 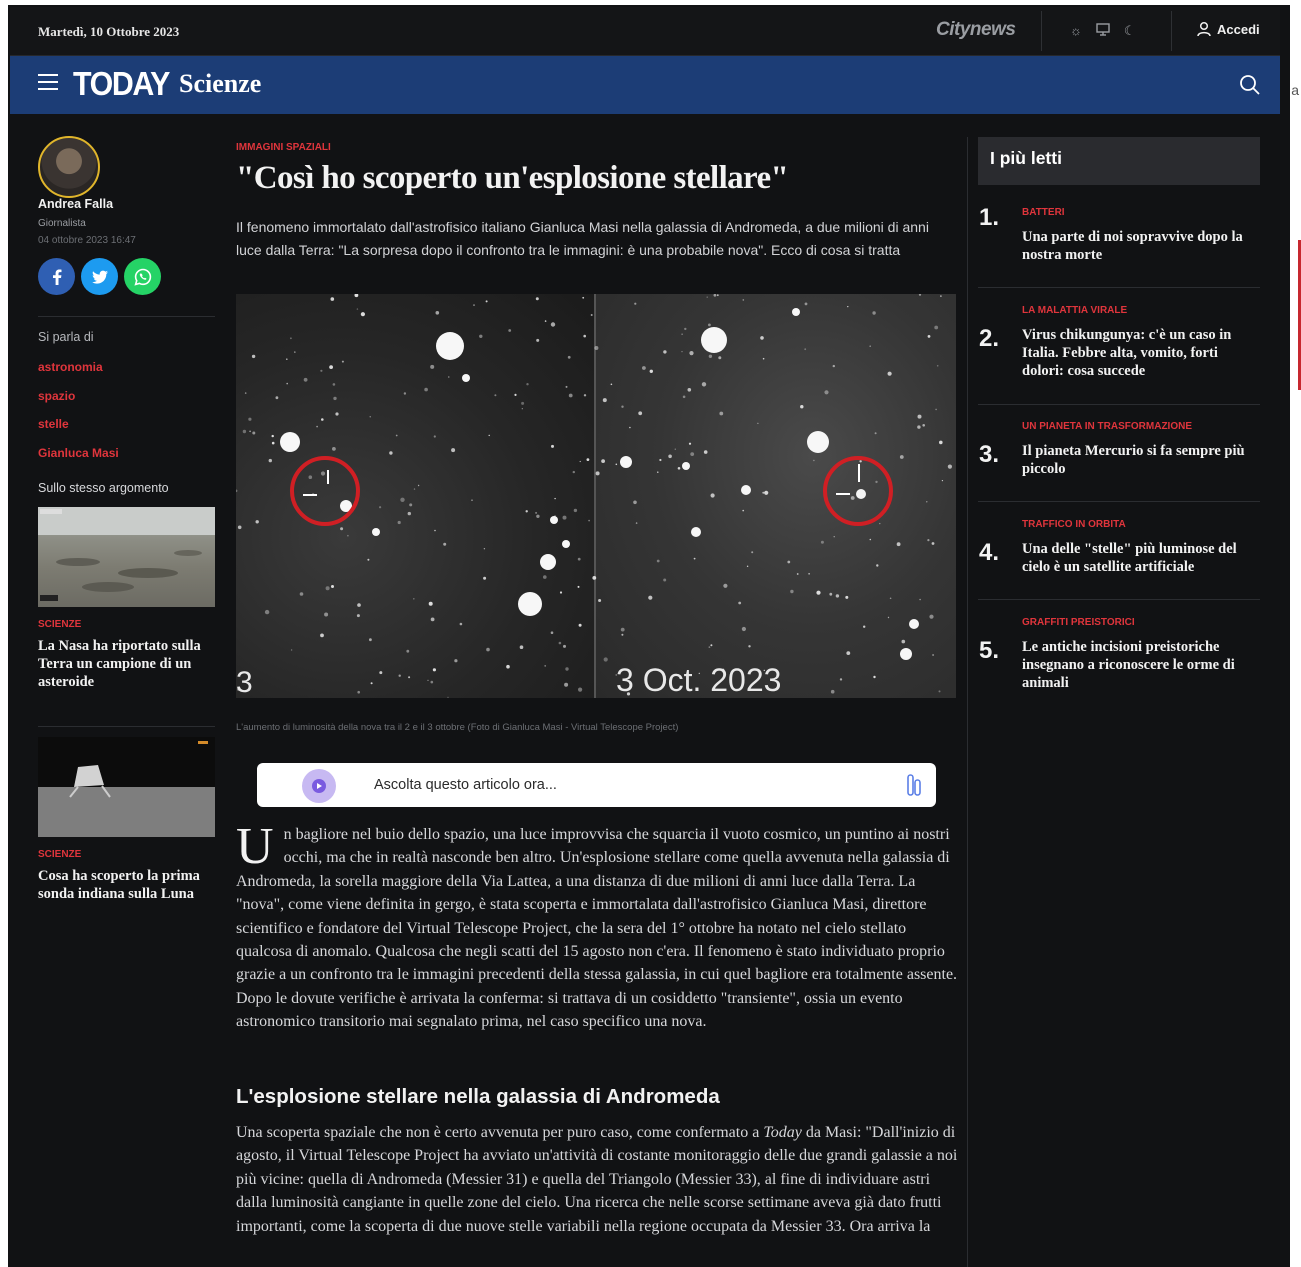 What do you see at coordinates (1074, 524) in the screenshot?
I see `most-read-category: TRAFFICO IN ORBITA` at bounding box center [1074, 524].